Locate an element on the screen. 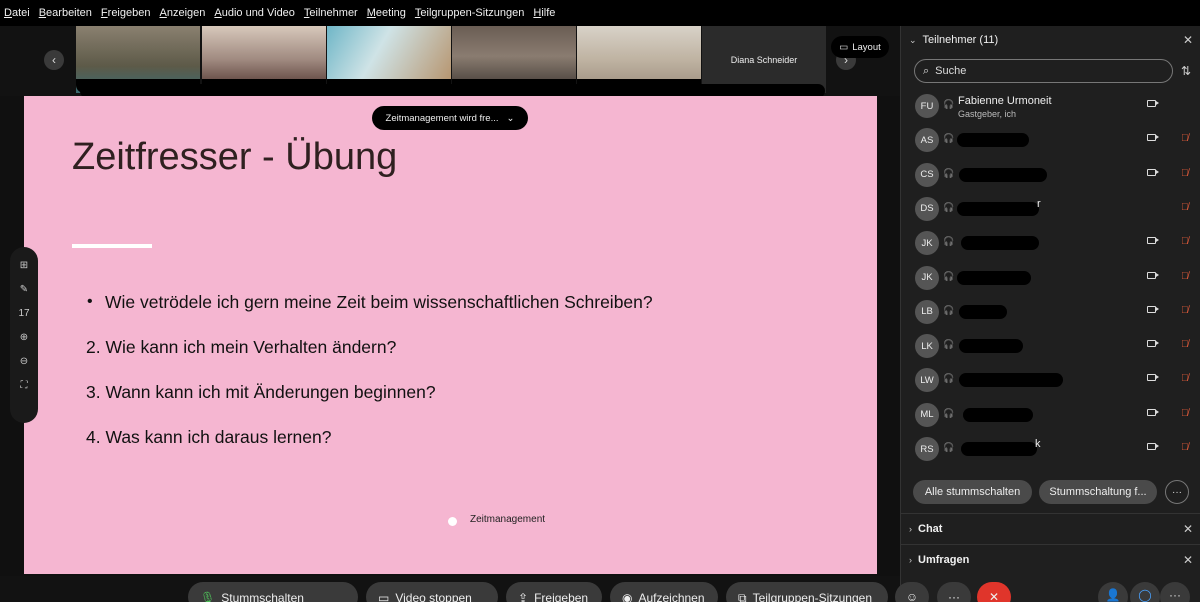 The image size is (1200, 602). end-call-button: ✕ is located at coordinates (994, 592).